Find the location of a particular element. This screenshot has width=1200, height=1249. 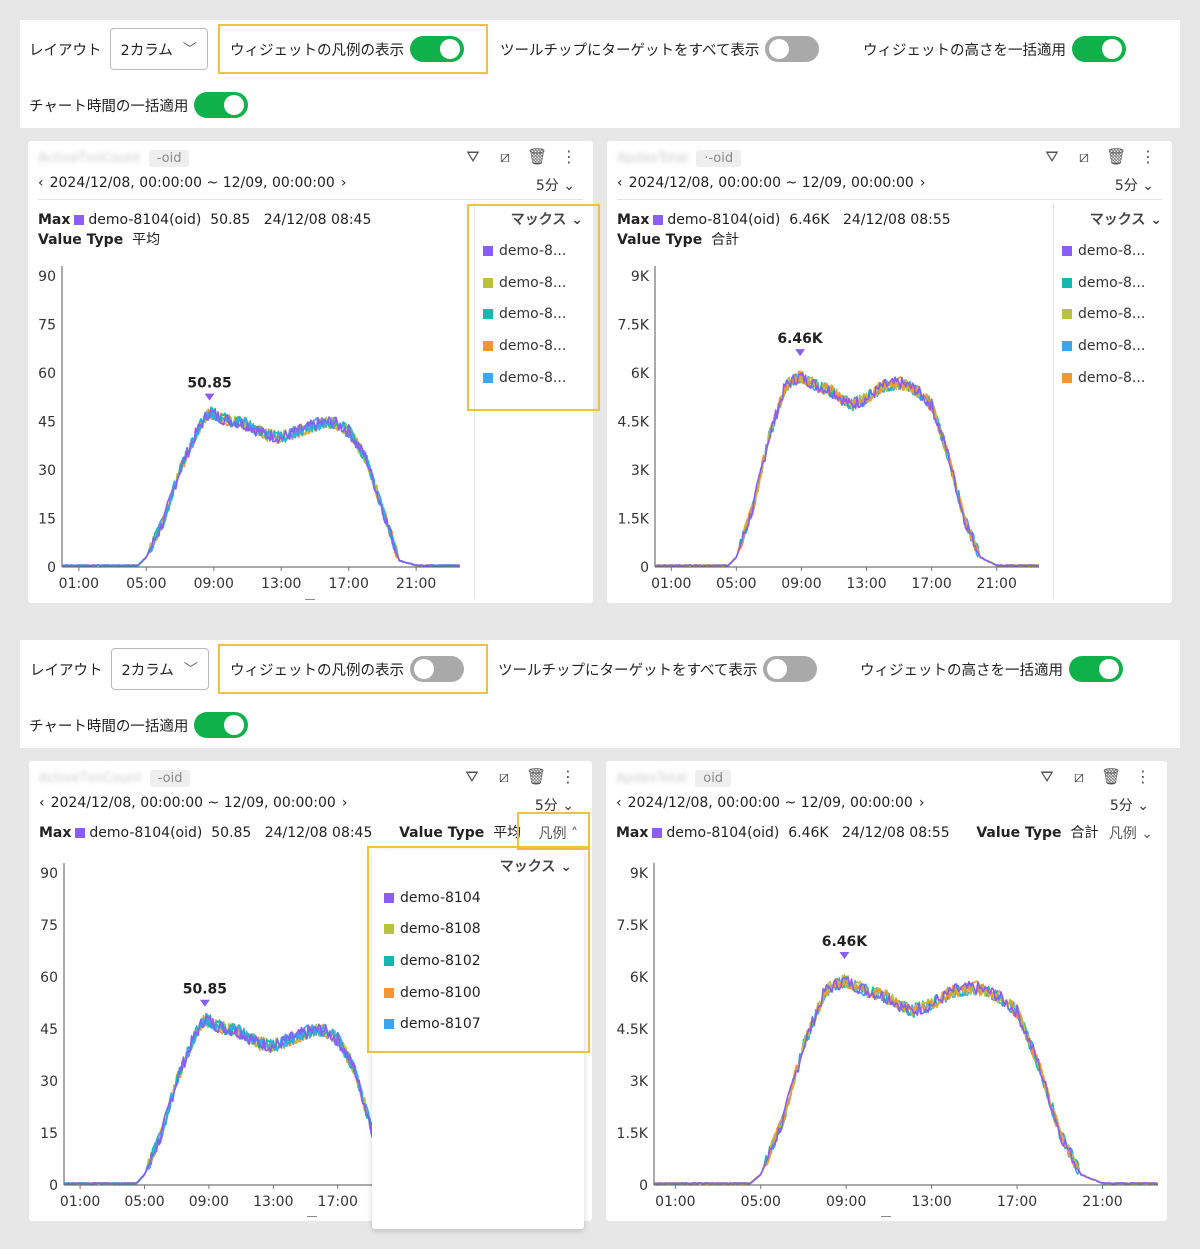

time-toggle-control: チャート時間の一括適用 is located at coordinates (139, 105).